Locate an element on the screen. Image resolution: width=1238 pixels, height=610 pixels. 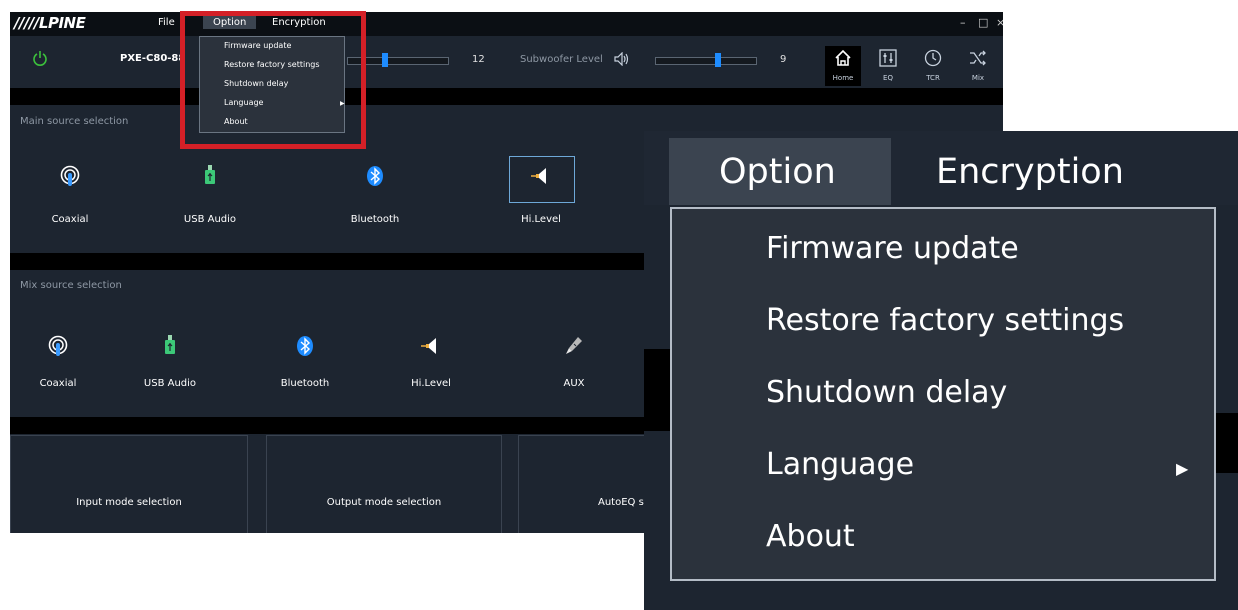
zoom-menu-restore-factory: Restore factory settings is located at coordinates (945, 320).